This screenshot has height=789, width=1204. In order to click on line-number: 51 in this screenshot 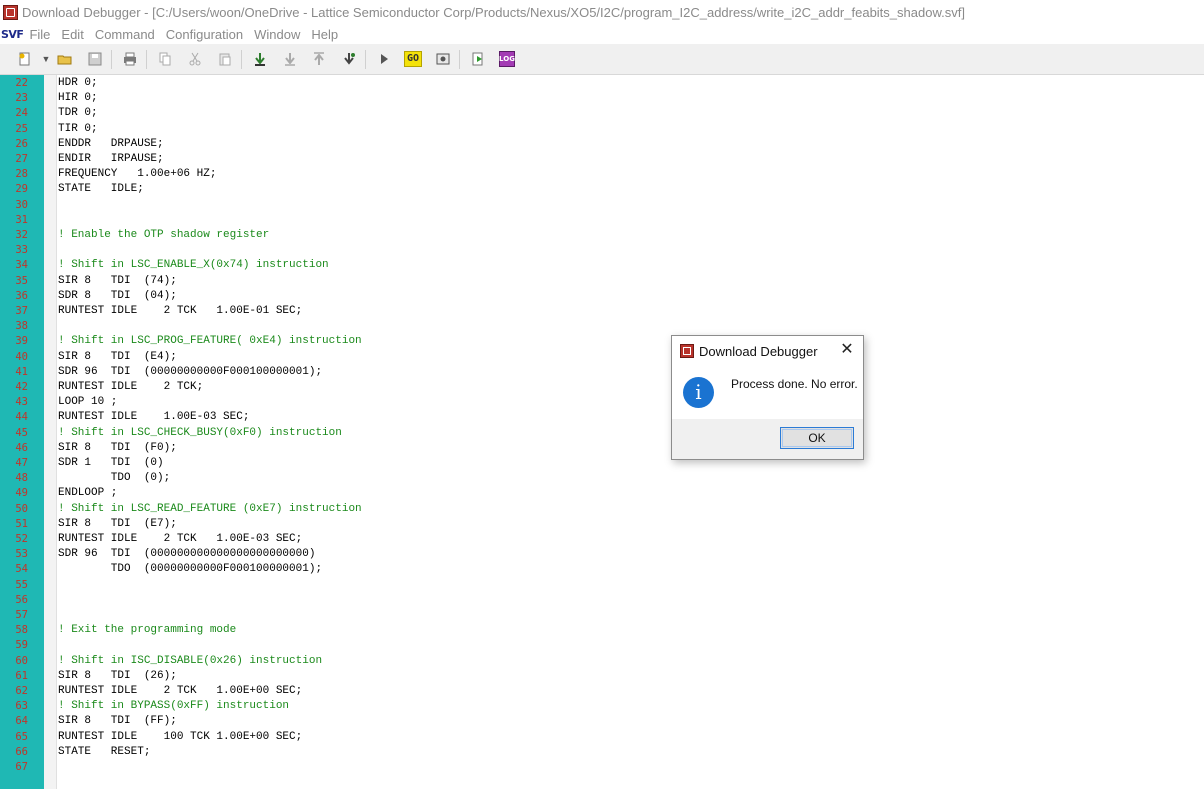, I will do `click(21, 523)`.